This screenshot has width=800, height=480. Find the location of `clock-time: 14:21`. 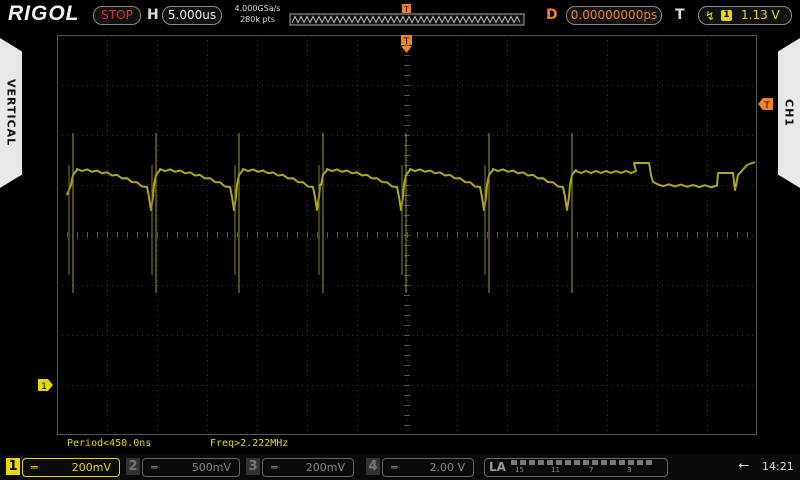

clock-time: 14:21 is located at coordinates (778, 466).